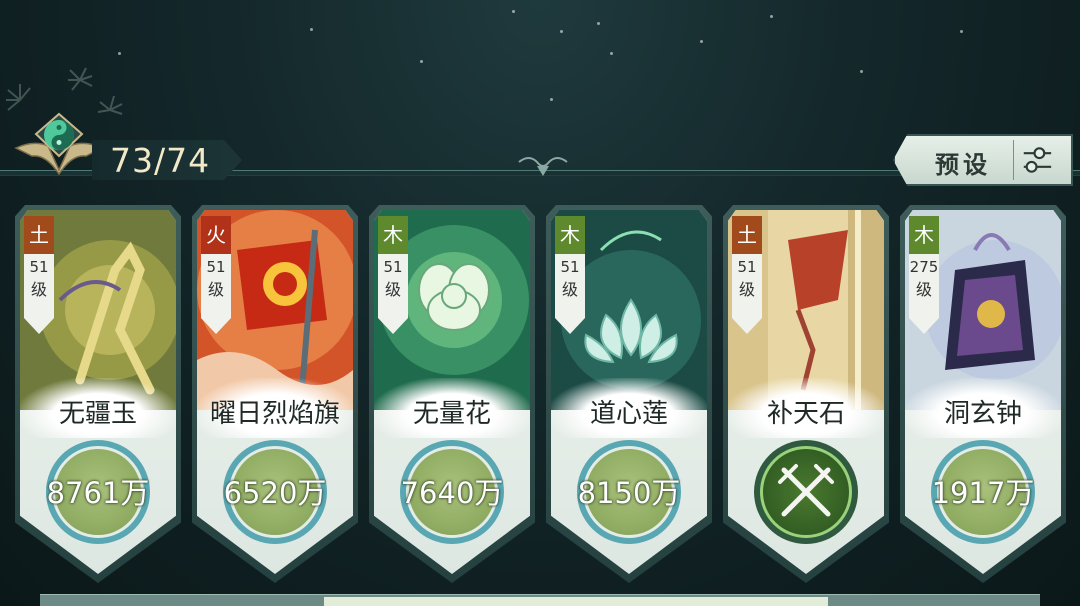 The width and height of the screenshot is (1080, 606). What do you see at coordinates (628, 414) in the screenshot?
I see `treasure-name: 道心莲` at bounding box center [628, 414].